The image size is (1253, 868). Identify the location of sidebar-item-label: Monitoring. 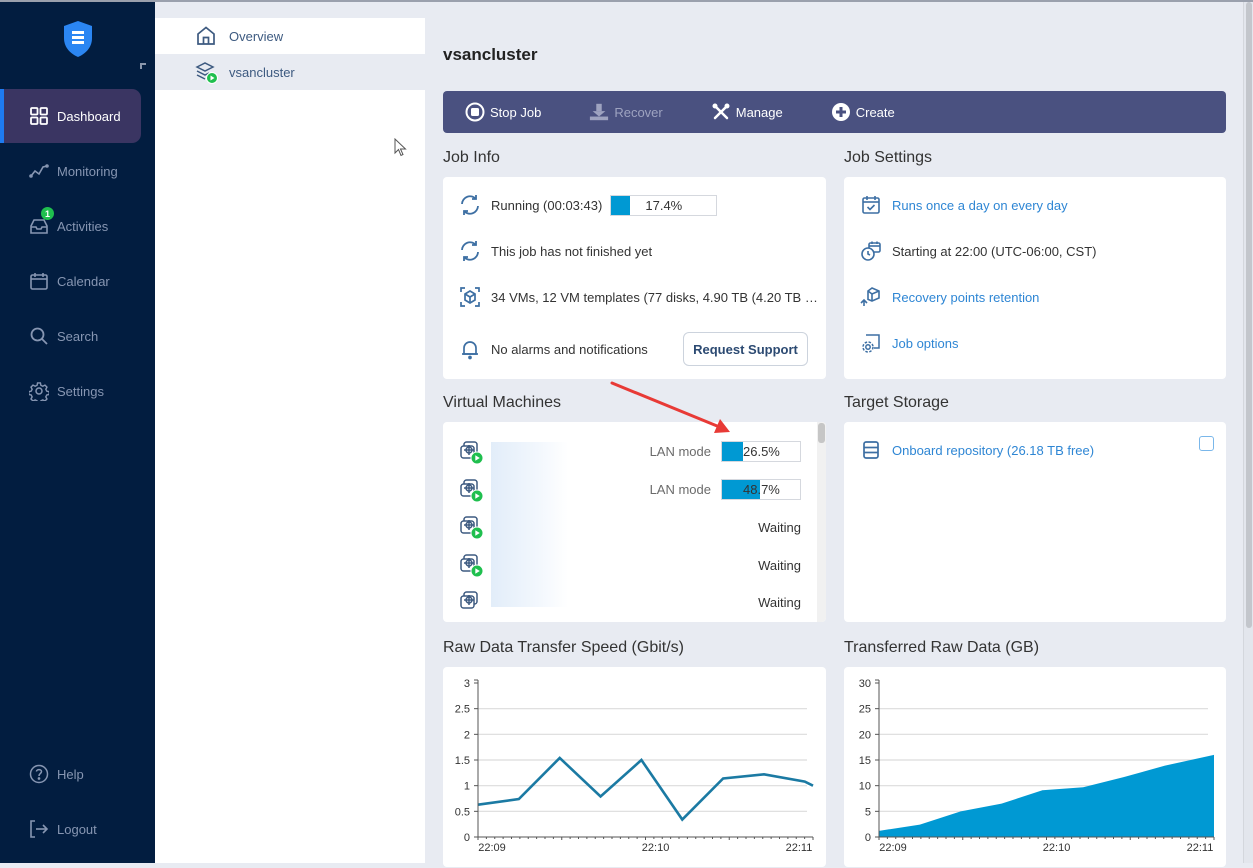
(87, 171).